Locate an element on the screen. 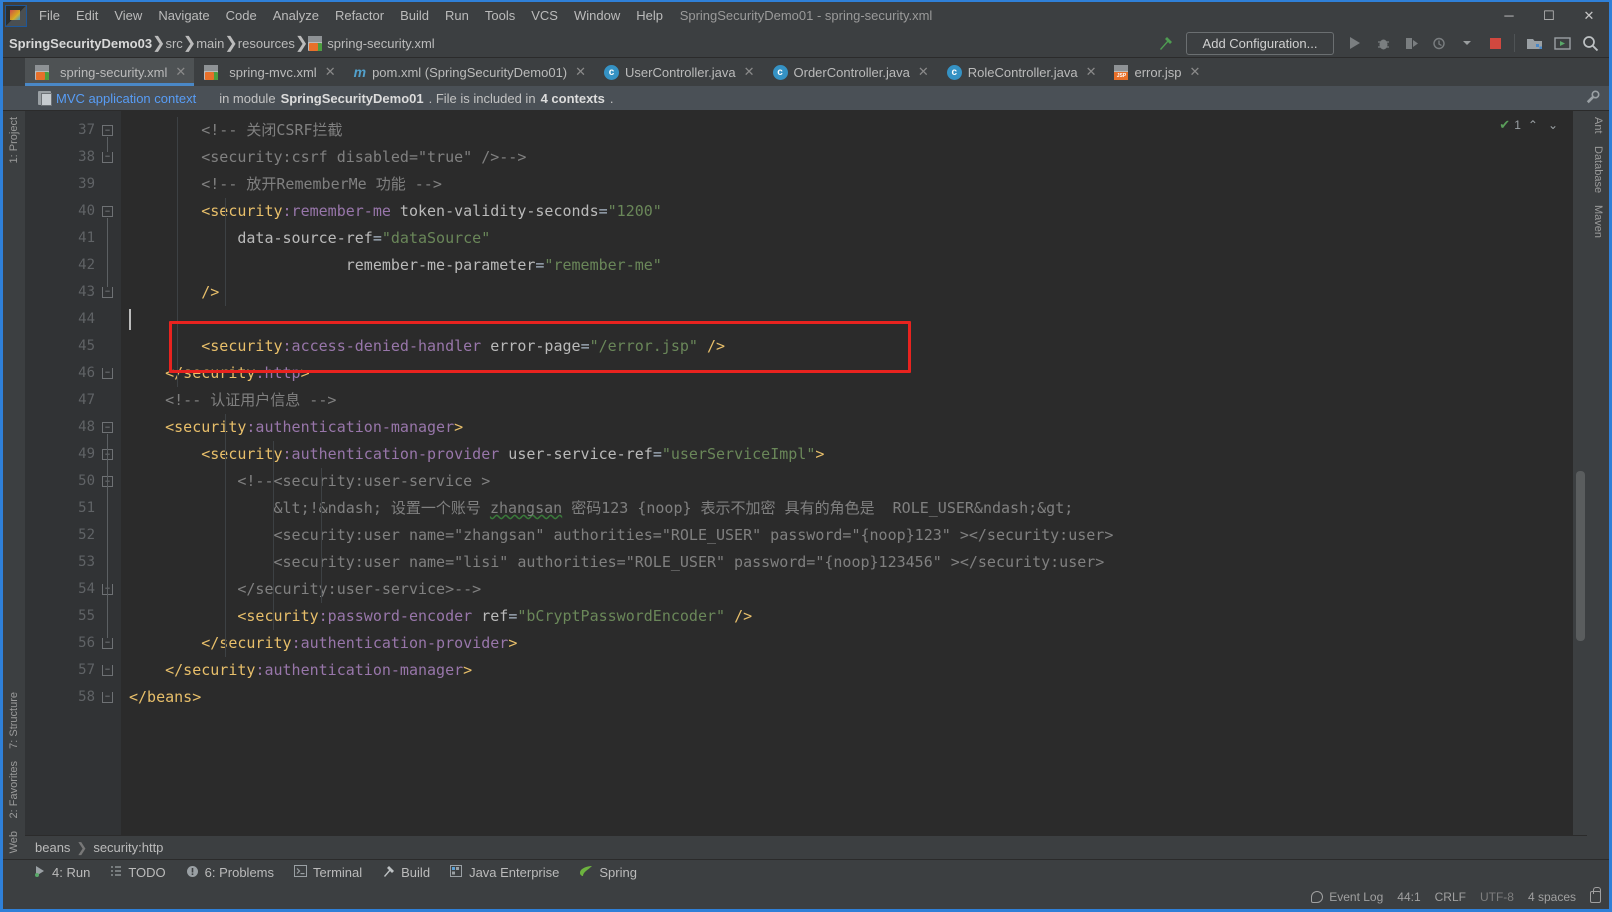 Image resolution: width=1612 pixels, height=912 pixels. tool-button-java-enterprise: Java Enterprise is located at coordinates (504, 872).